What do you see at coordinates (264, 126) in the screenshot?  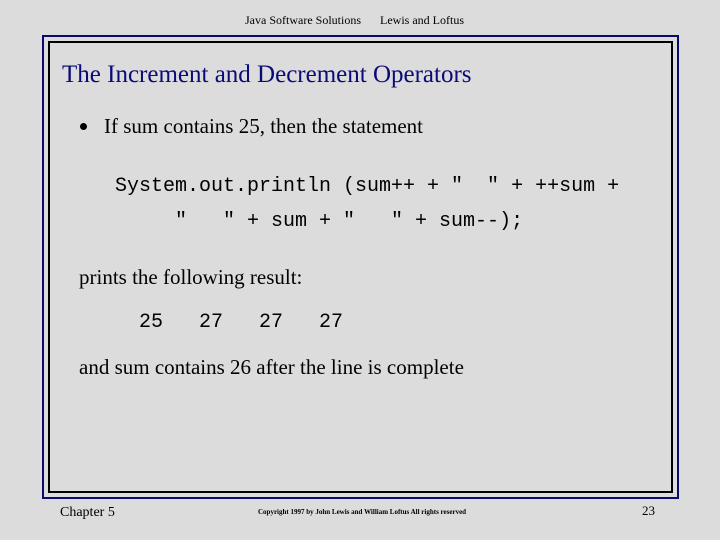 I see `bullet-text: If sum contains 25, then the statement` at bounding box center [264, 126].